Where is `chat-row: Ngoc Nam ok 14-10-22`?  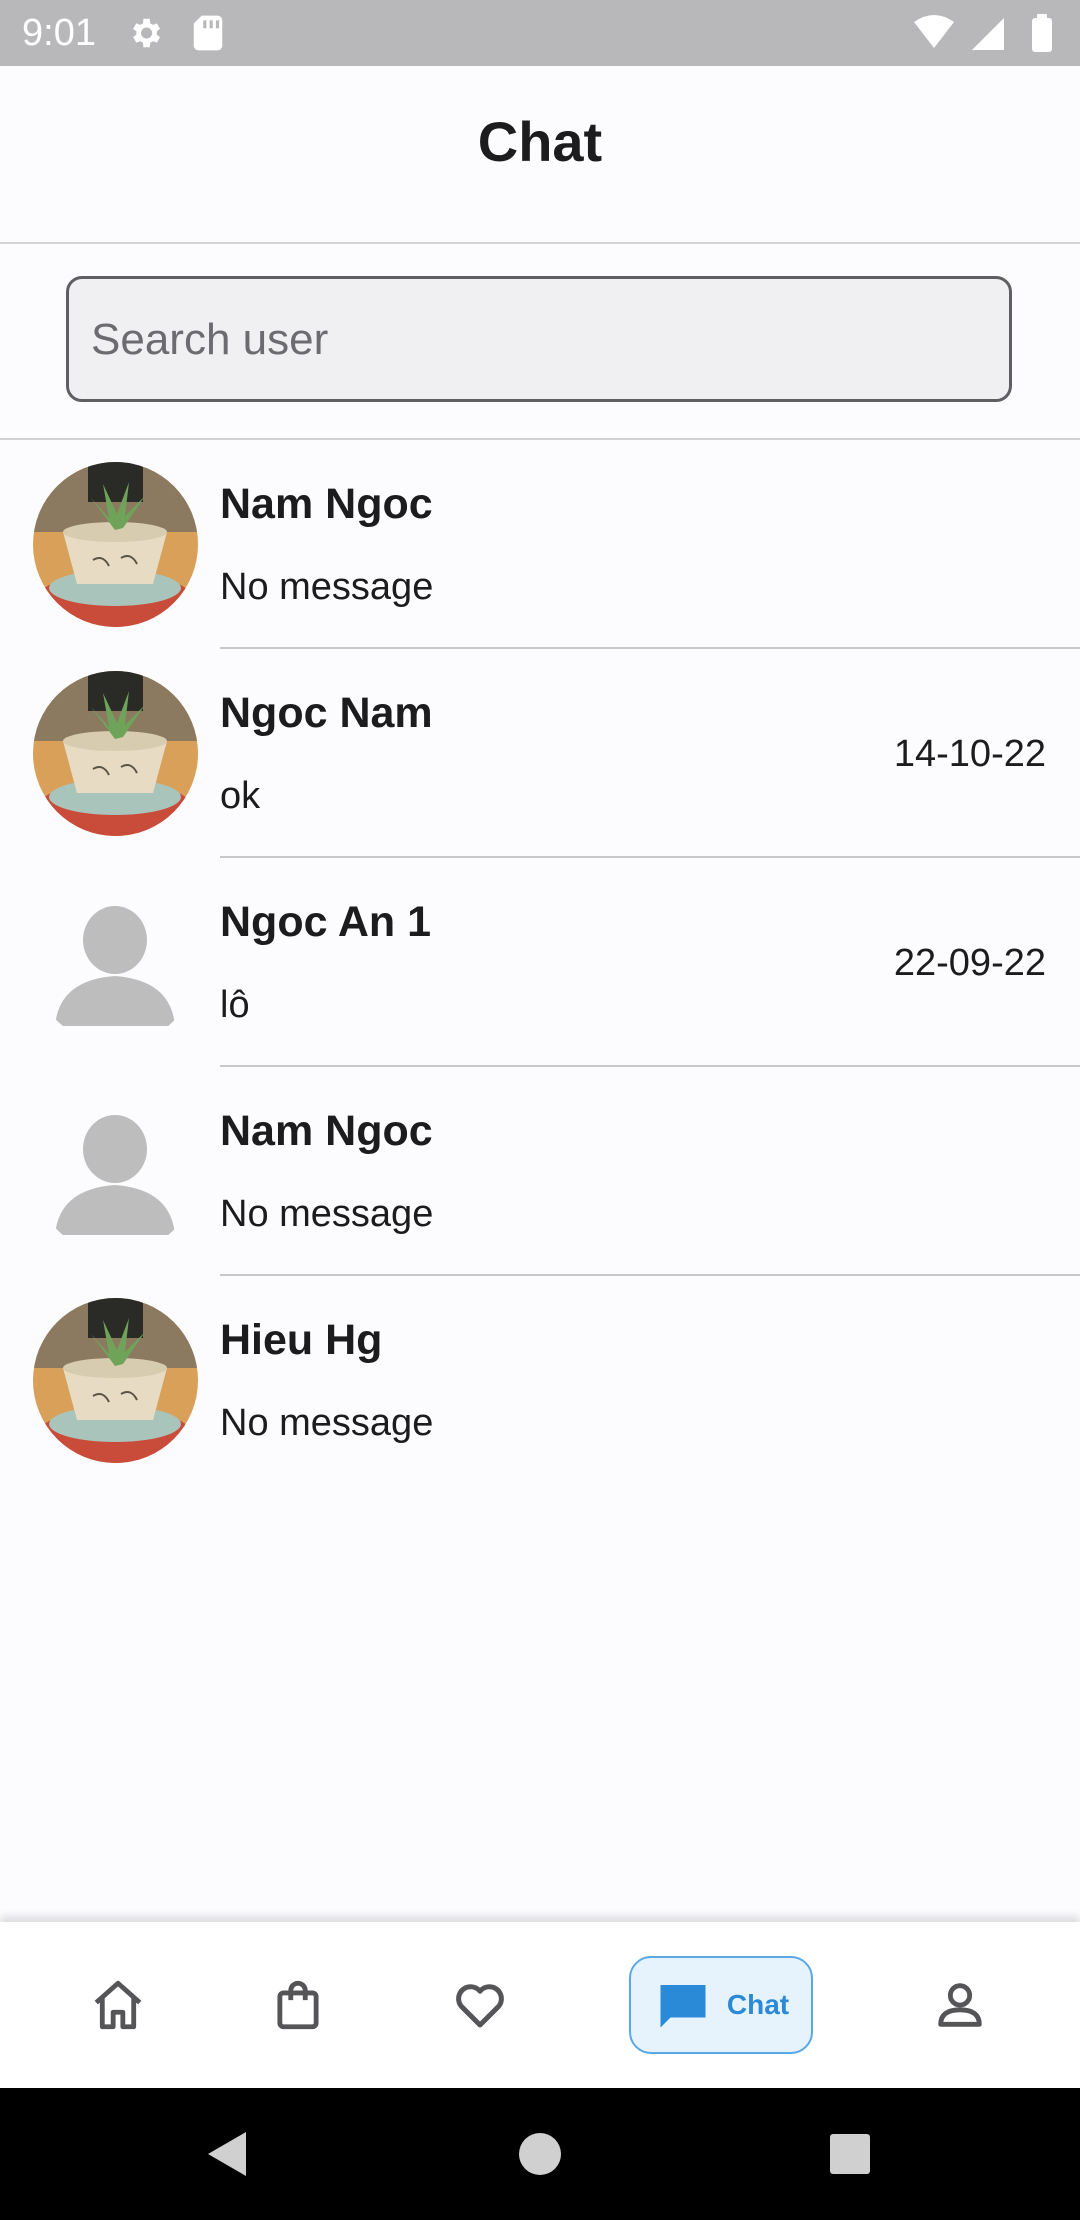
chat-row: Ngoc Nam ok 14-10-22 is located at coordinates (540, 753).